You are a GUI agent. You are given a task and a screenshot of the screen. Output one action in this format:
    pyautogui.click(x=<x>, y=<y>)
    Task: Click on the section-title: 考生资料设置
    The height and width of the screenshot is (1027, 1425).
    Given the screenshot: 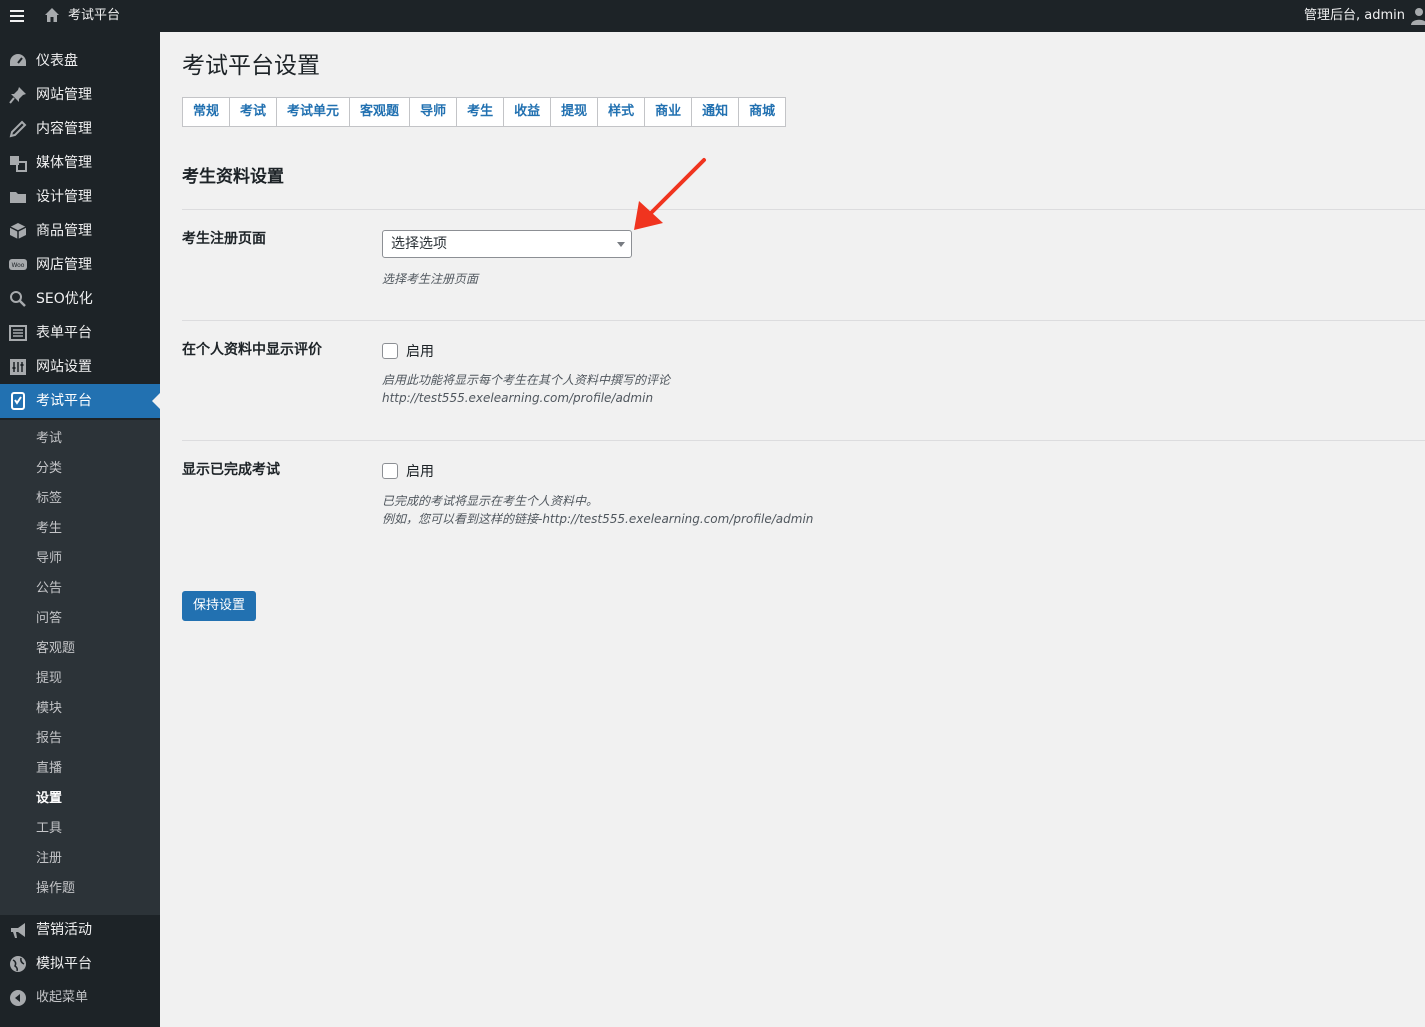 What is the action you would take?
    pyautogui.click(x=233, y=177)
    